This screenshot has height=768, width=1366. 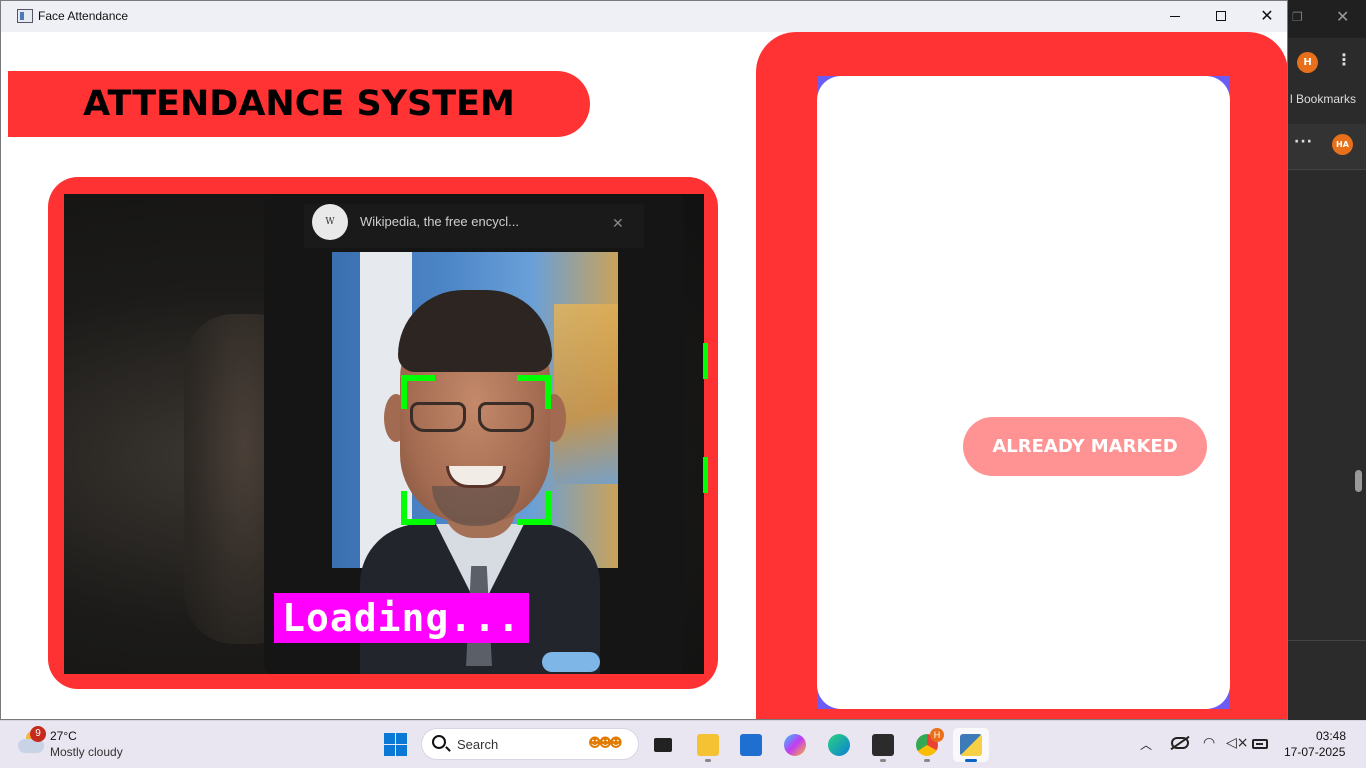 I want to click on battery-icon, so click(x=1260, y=744).